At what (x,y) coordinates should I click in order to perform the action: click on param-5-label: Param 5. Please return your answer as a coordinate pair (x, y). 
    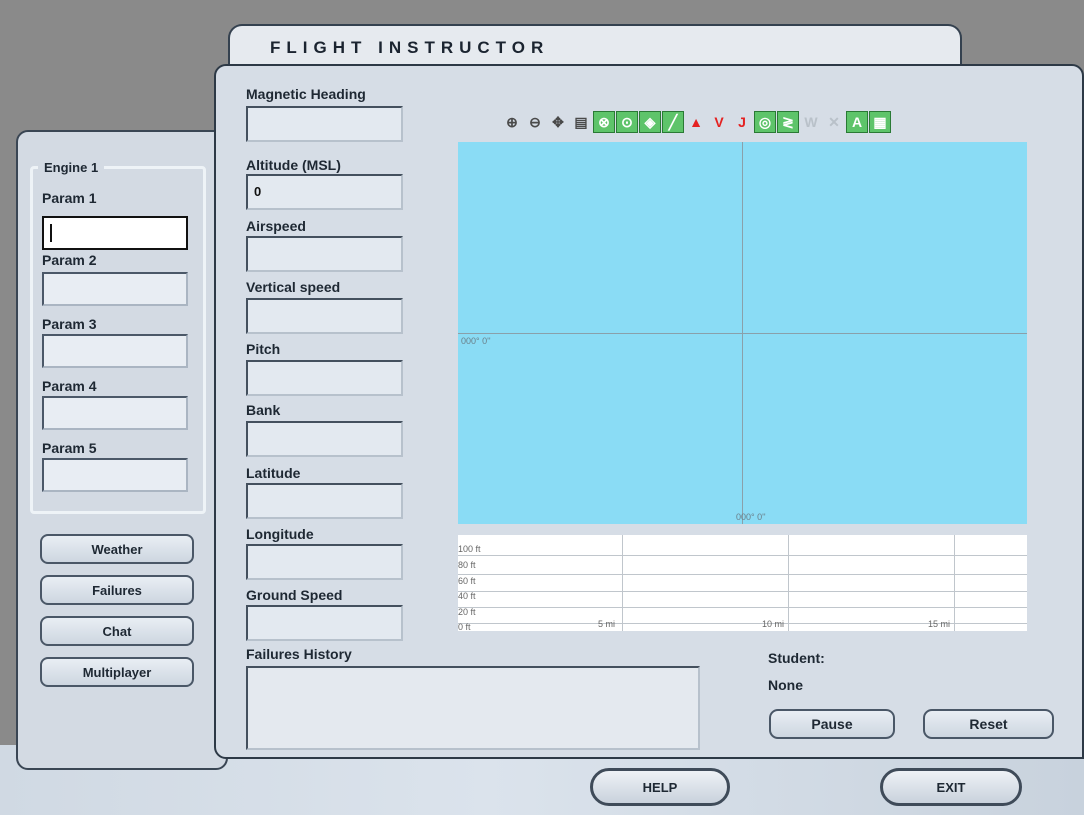
    Looking at the image, I should click on (69, 448).